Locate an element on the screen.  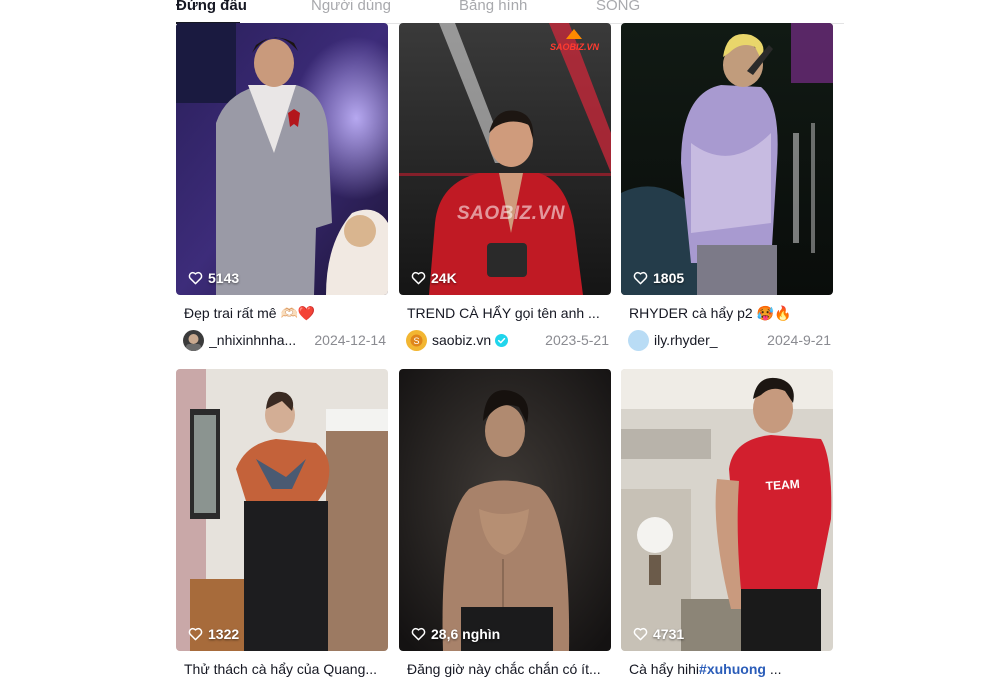
like-count: 1322 is located at coordinates (213, 634).